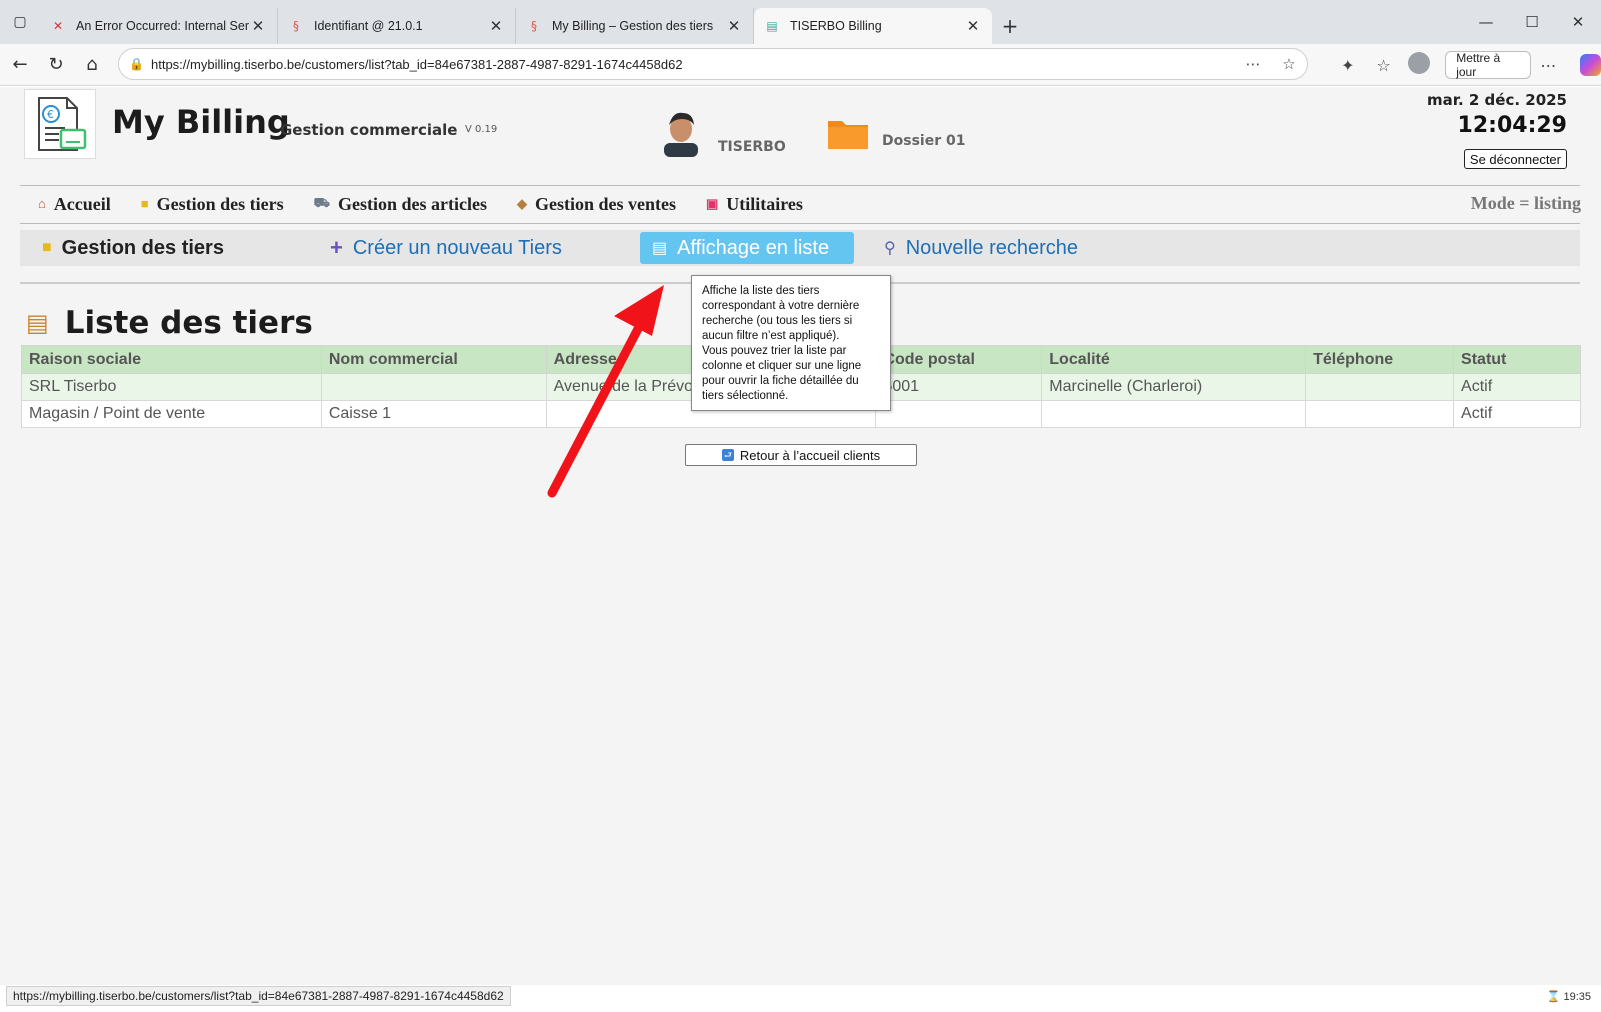  What do you see at coordinates (92, 65) in the screenshot?
I see `home-icon: ⌂` at bounding box center [92, 65].